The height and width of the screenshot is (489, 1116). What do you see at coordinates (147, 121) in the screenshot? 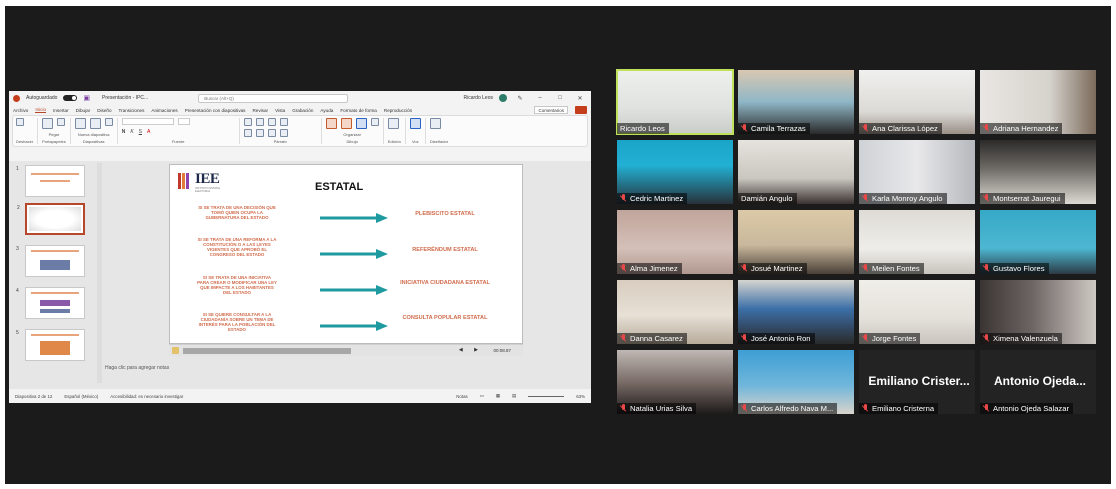
I see `font-name-box` at bounding box center [147, 121].